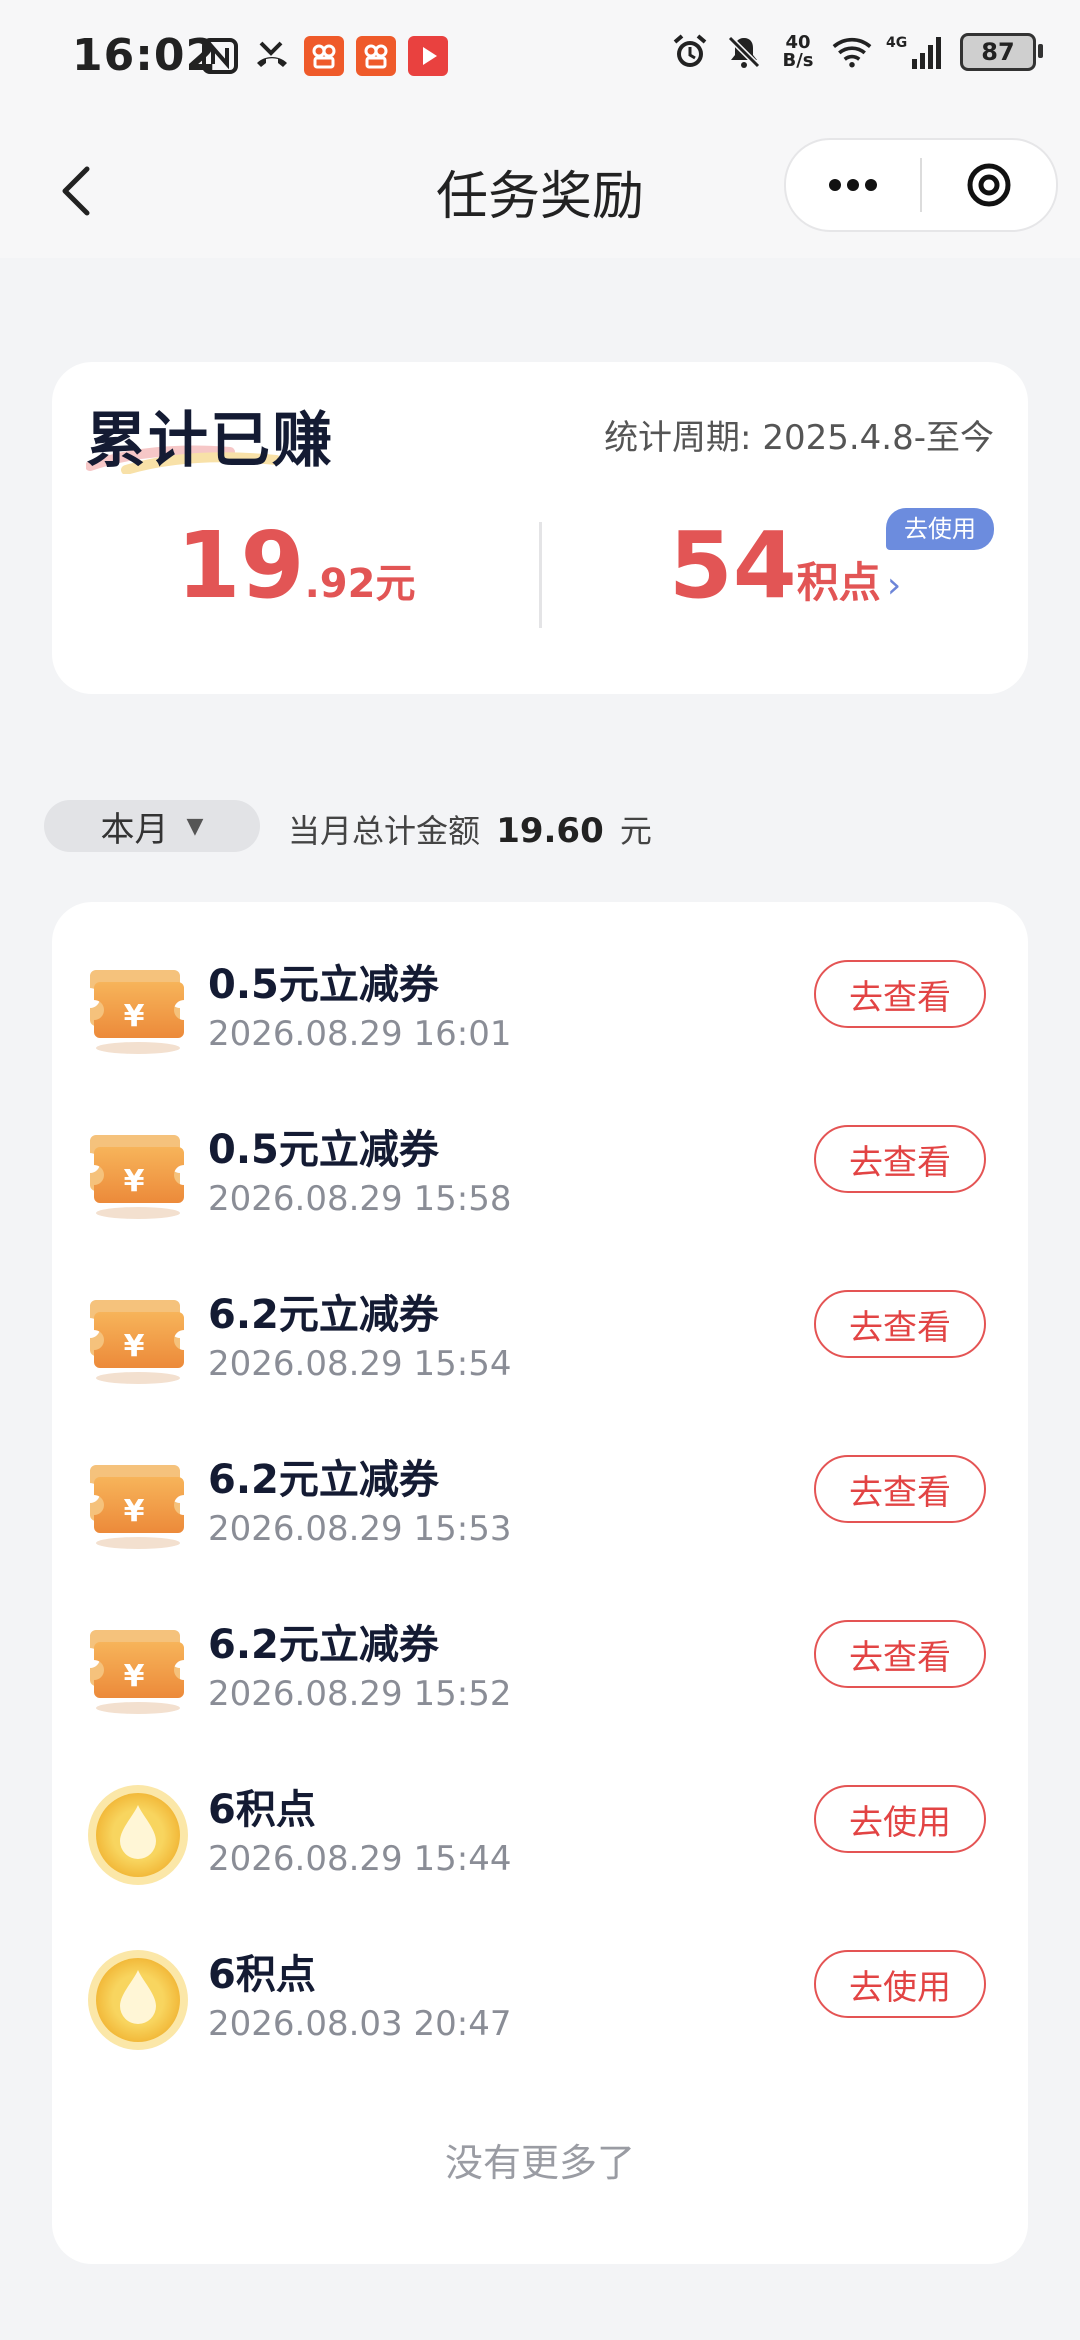  Describe the element at coordinates (550, 831) in the screenshot. I see `month-total-value: 19.60` at that location.